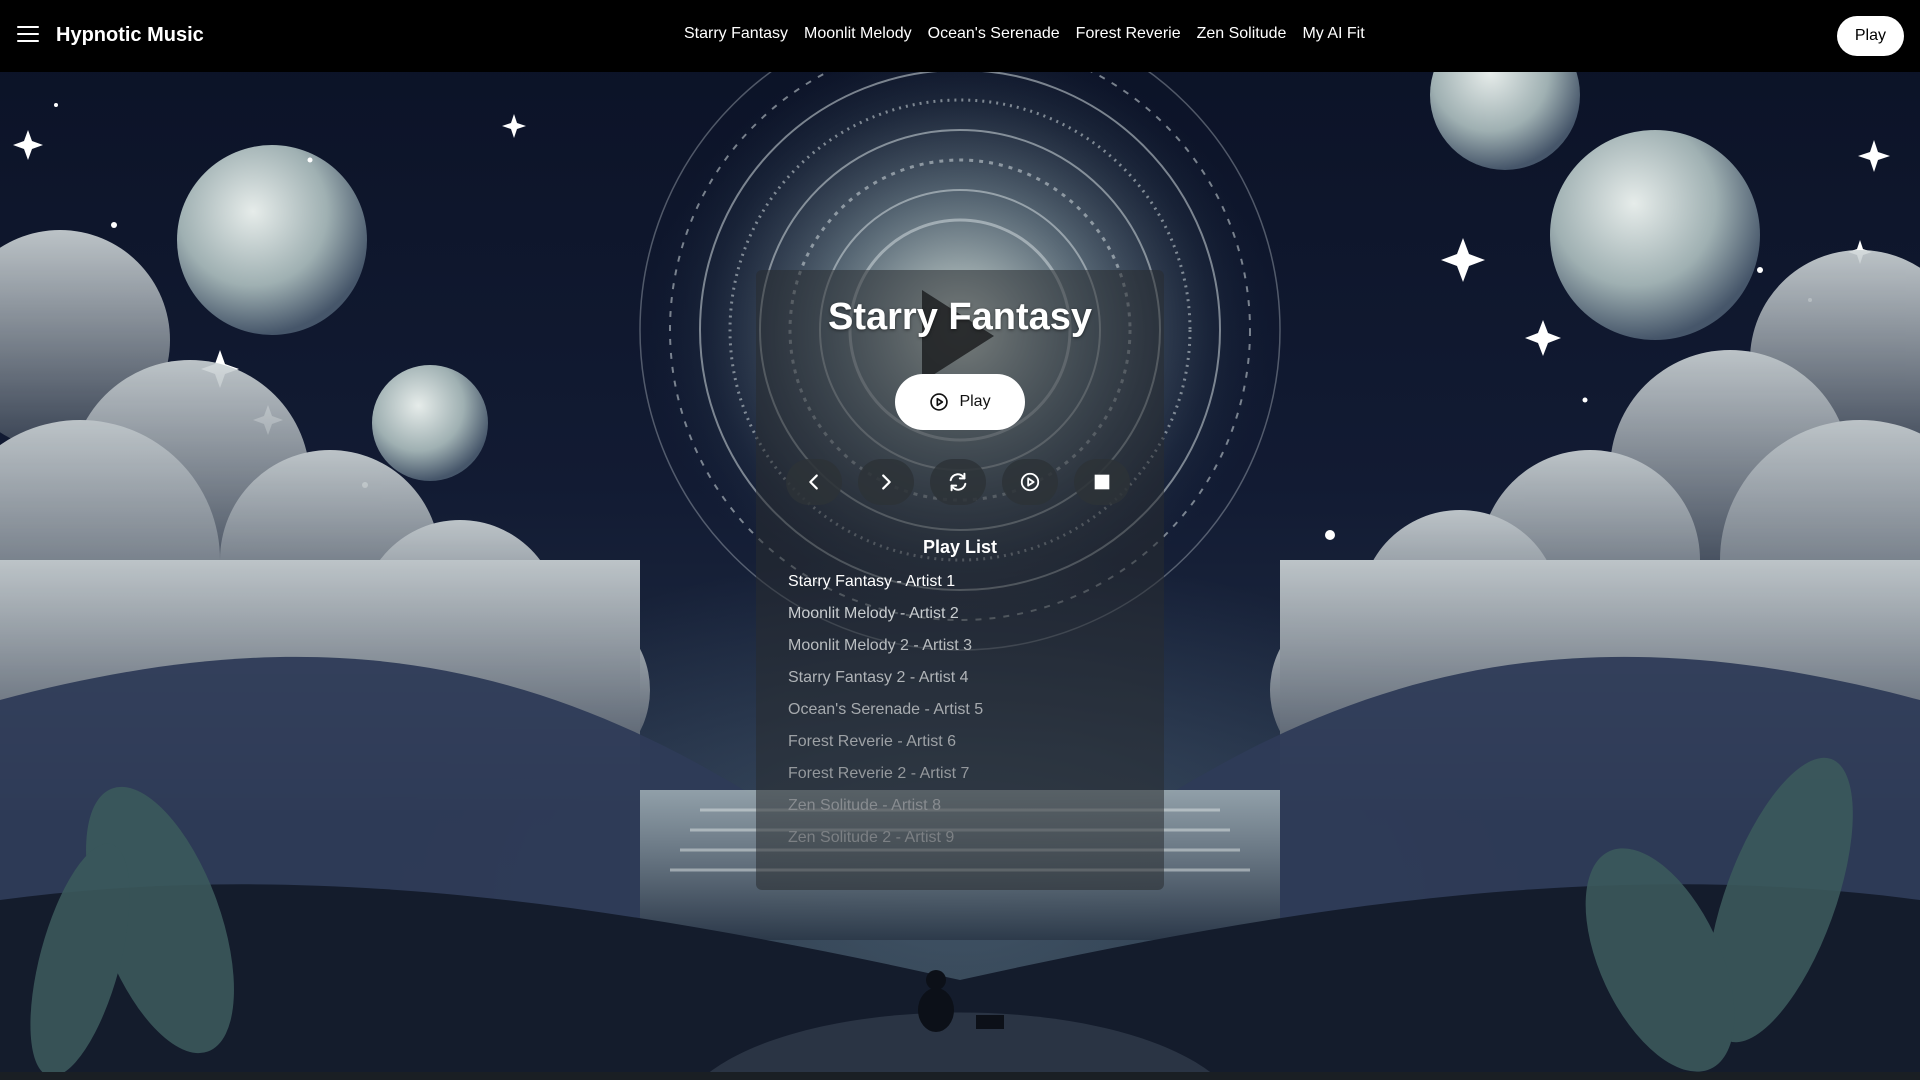  What do you see at coordinates (968, 652) in the screenshot?
I see `playlist-item: Moonlit Melody 2 - Artist 3` at bounding box center [968, 652].